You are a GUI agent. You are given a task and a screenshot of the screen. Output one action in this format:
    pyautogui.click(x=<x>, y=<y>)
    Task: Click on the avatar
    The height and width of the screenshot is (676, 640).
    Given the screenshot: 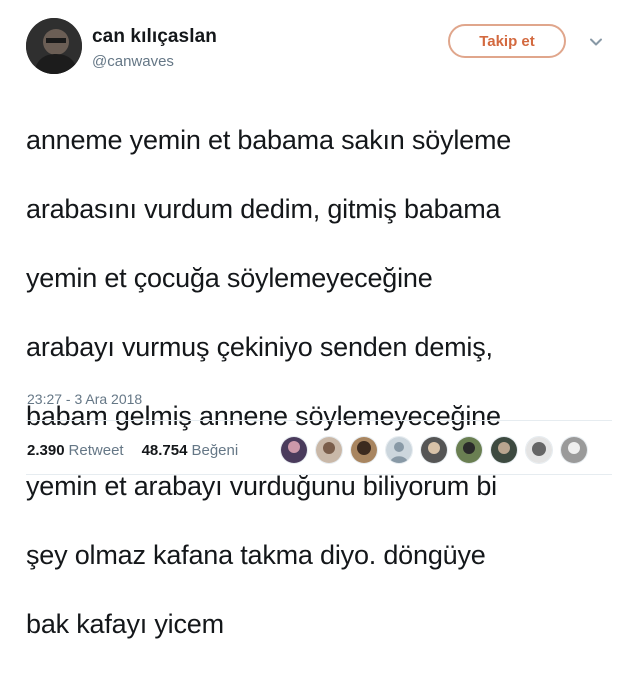 What is the action you would take?
    pyautogui.click(x=54, y=46)
    